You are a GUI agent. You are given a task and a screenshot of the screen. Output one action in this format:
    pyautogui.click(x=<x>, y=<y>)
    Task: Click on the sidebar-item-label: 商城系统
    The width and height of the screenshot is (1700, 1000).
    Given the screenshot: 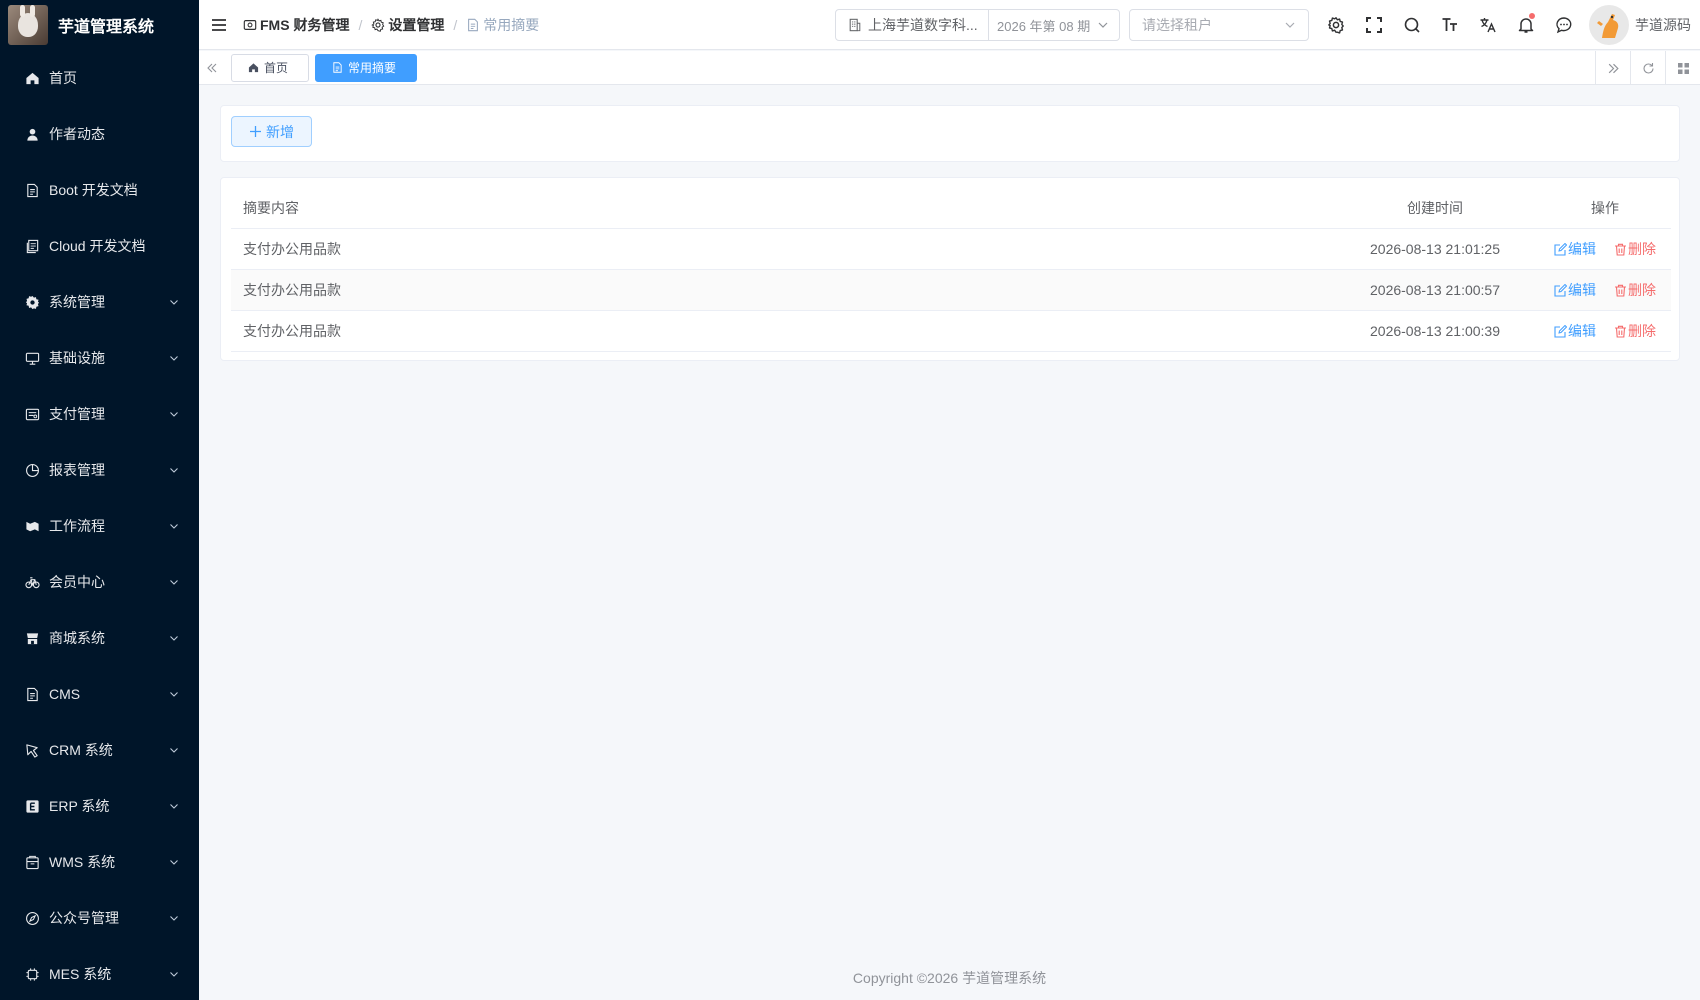 What is the action you would take?
    pyautogui.click(x=77, y=638)
    